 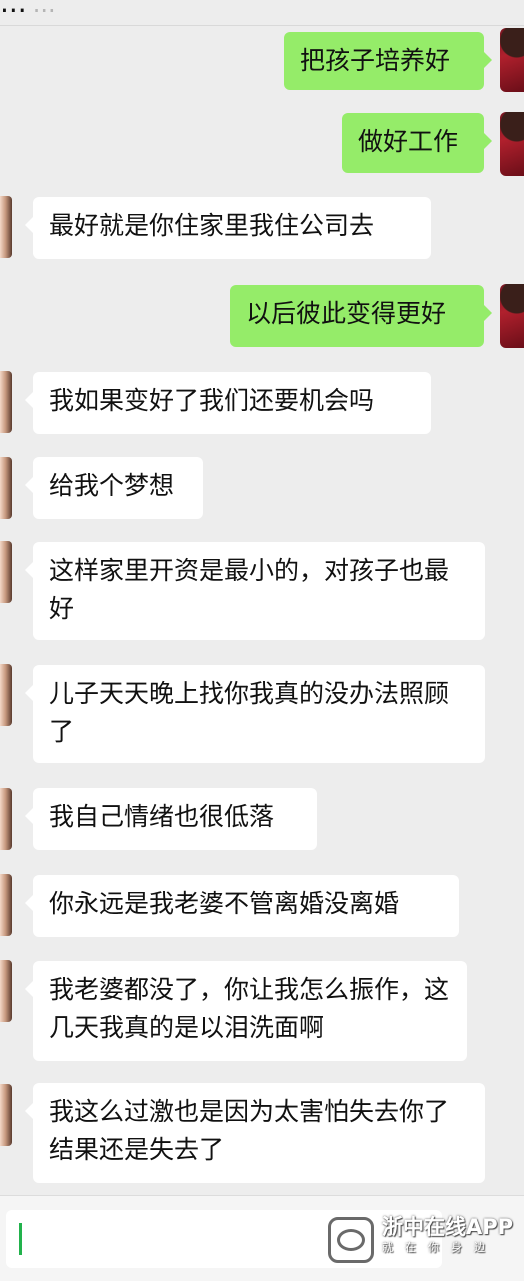 What do you see at coordinates (249, 1008) in the screenshot?
I see `message-text: 我老婆都没了，你让我怎么振作，这几天我真的是以泪洗面啊` at bounding box center [249, 1008].